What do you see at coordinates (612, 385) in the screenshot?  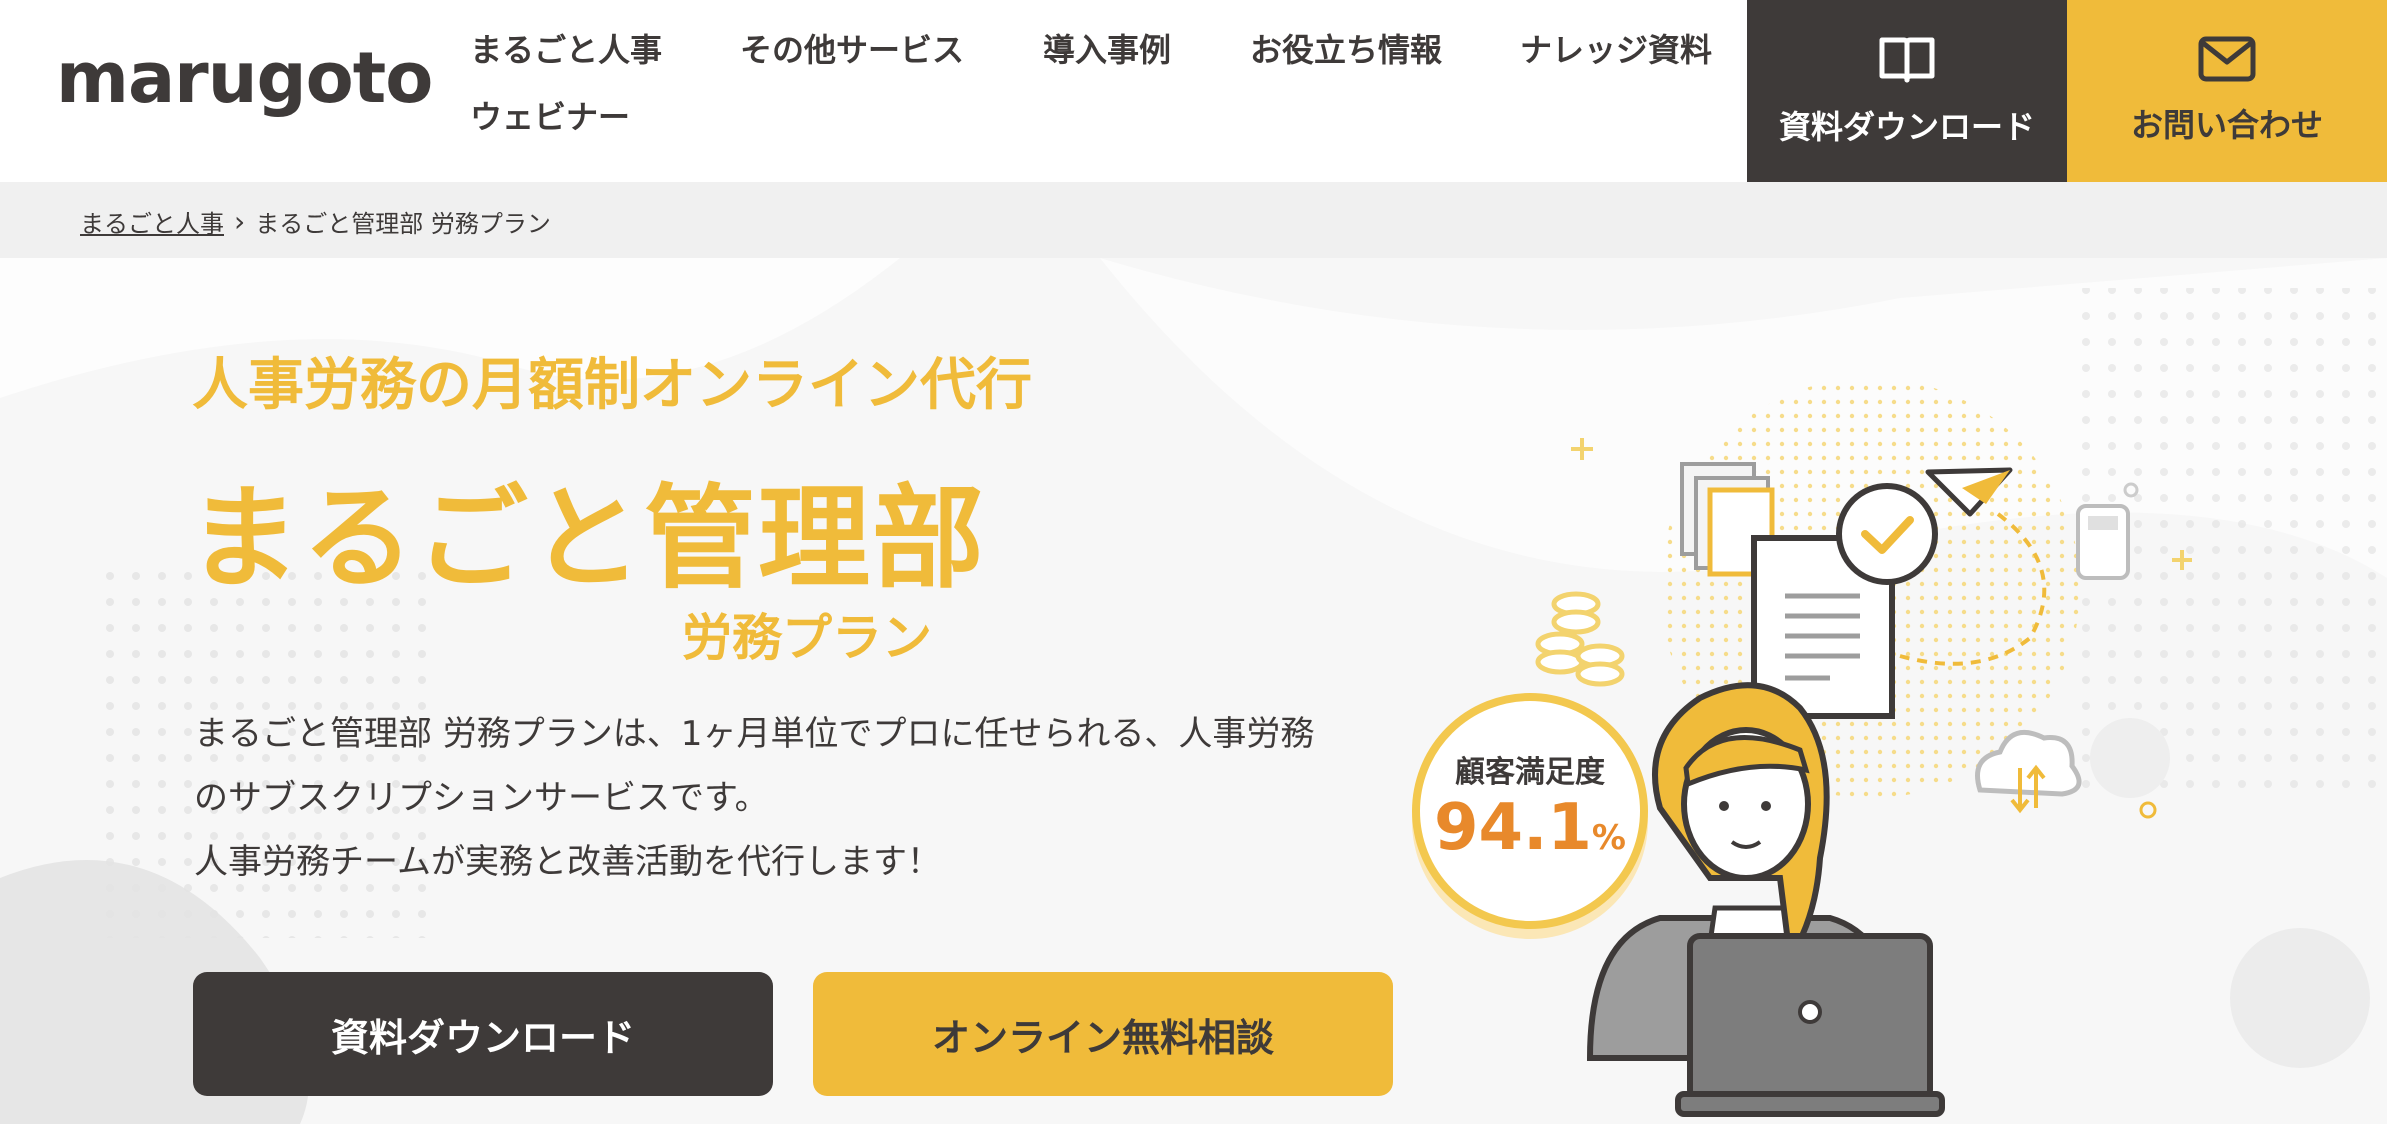 I see `hero-subtitle: 人事労務の月額制オンライン代行` at bounding box center [612, 385].